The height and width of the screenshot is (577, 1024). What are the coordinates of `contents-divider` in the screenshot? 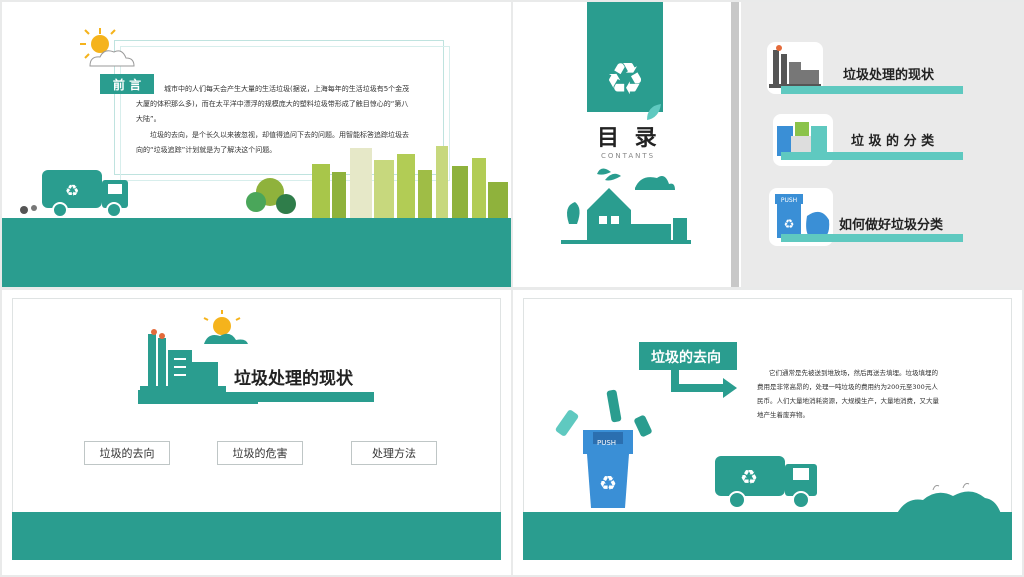 It's located at (735, 144).